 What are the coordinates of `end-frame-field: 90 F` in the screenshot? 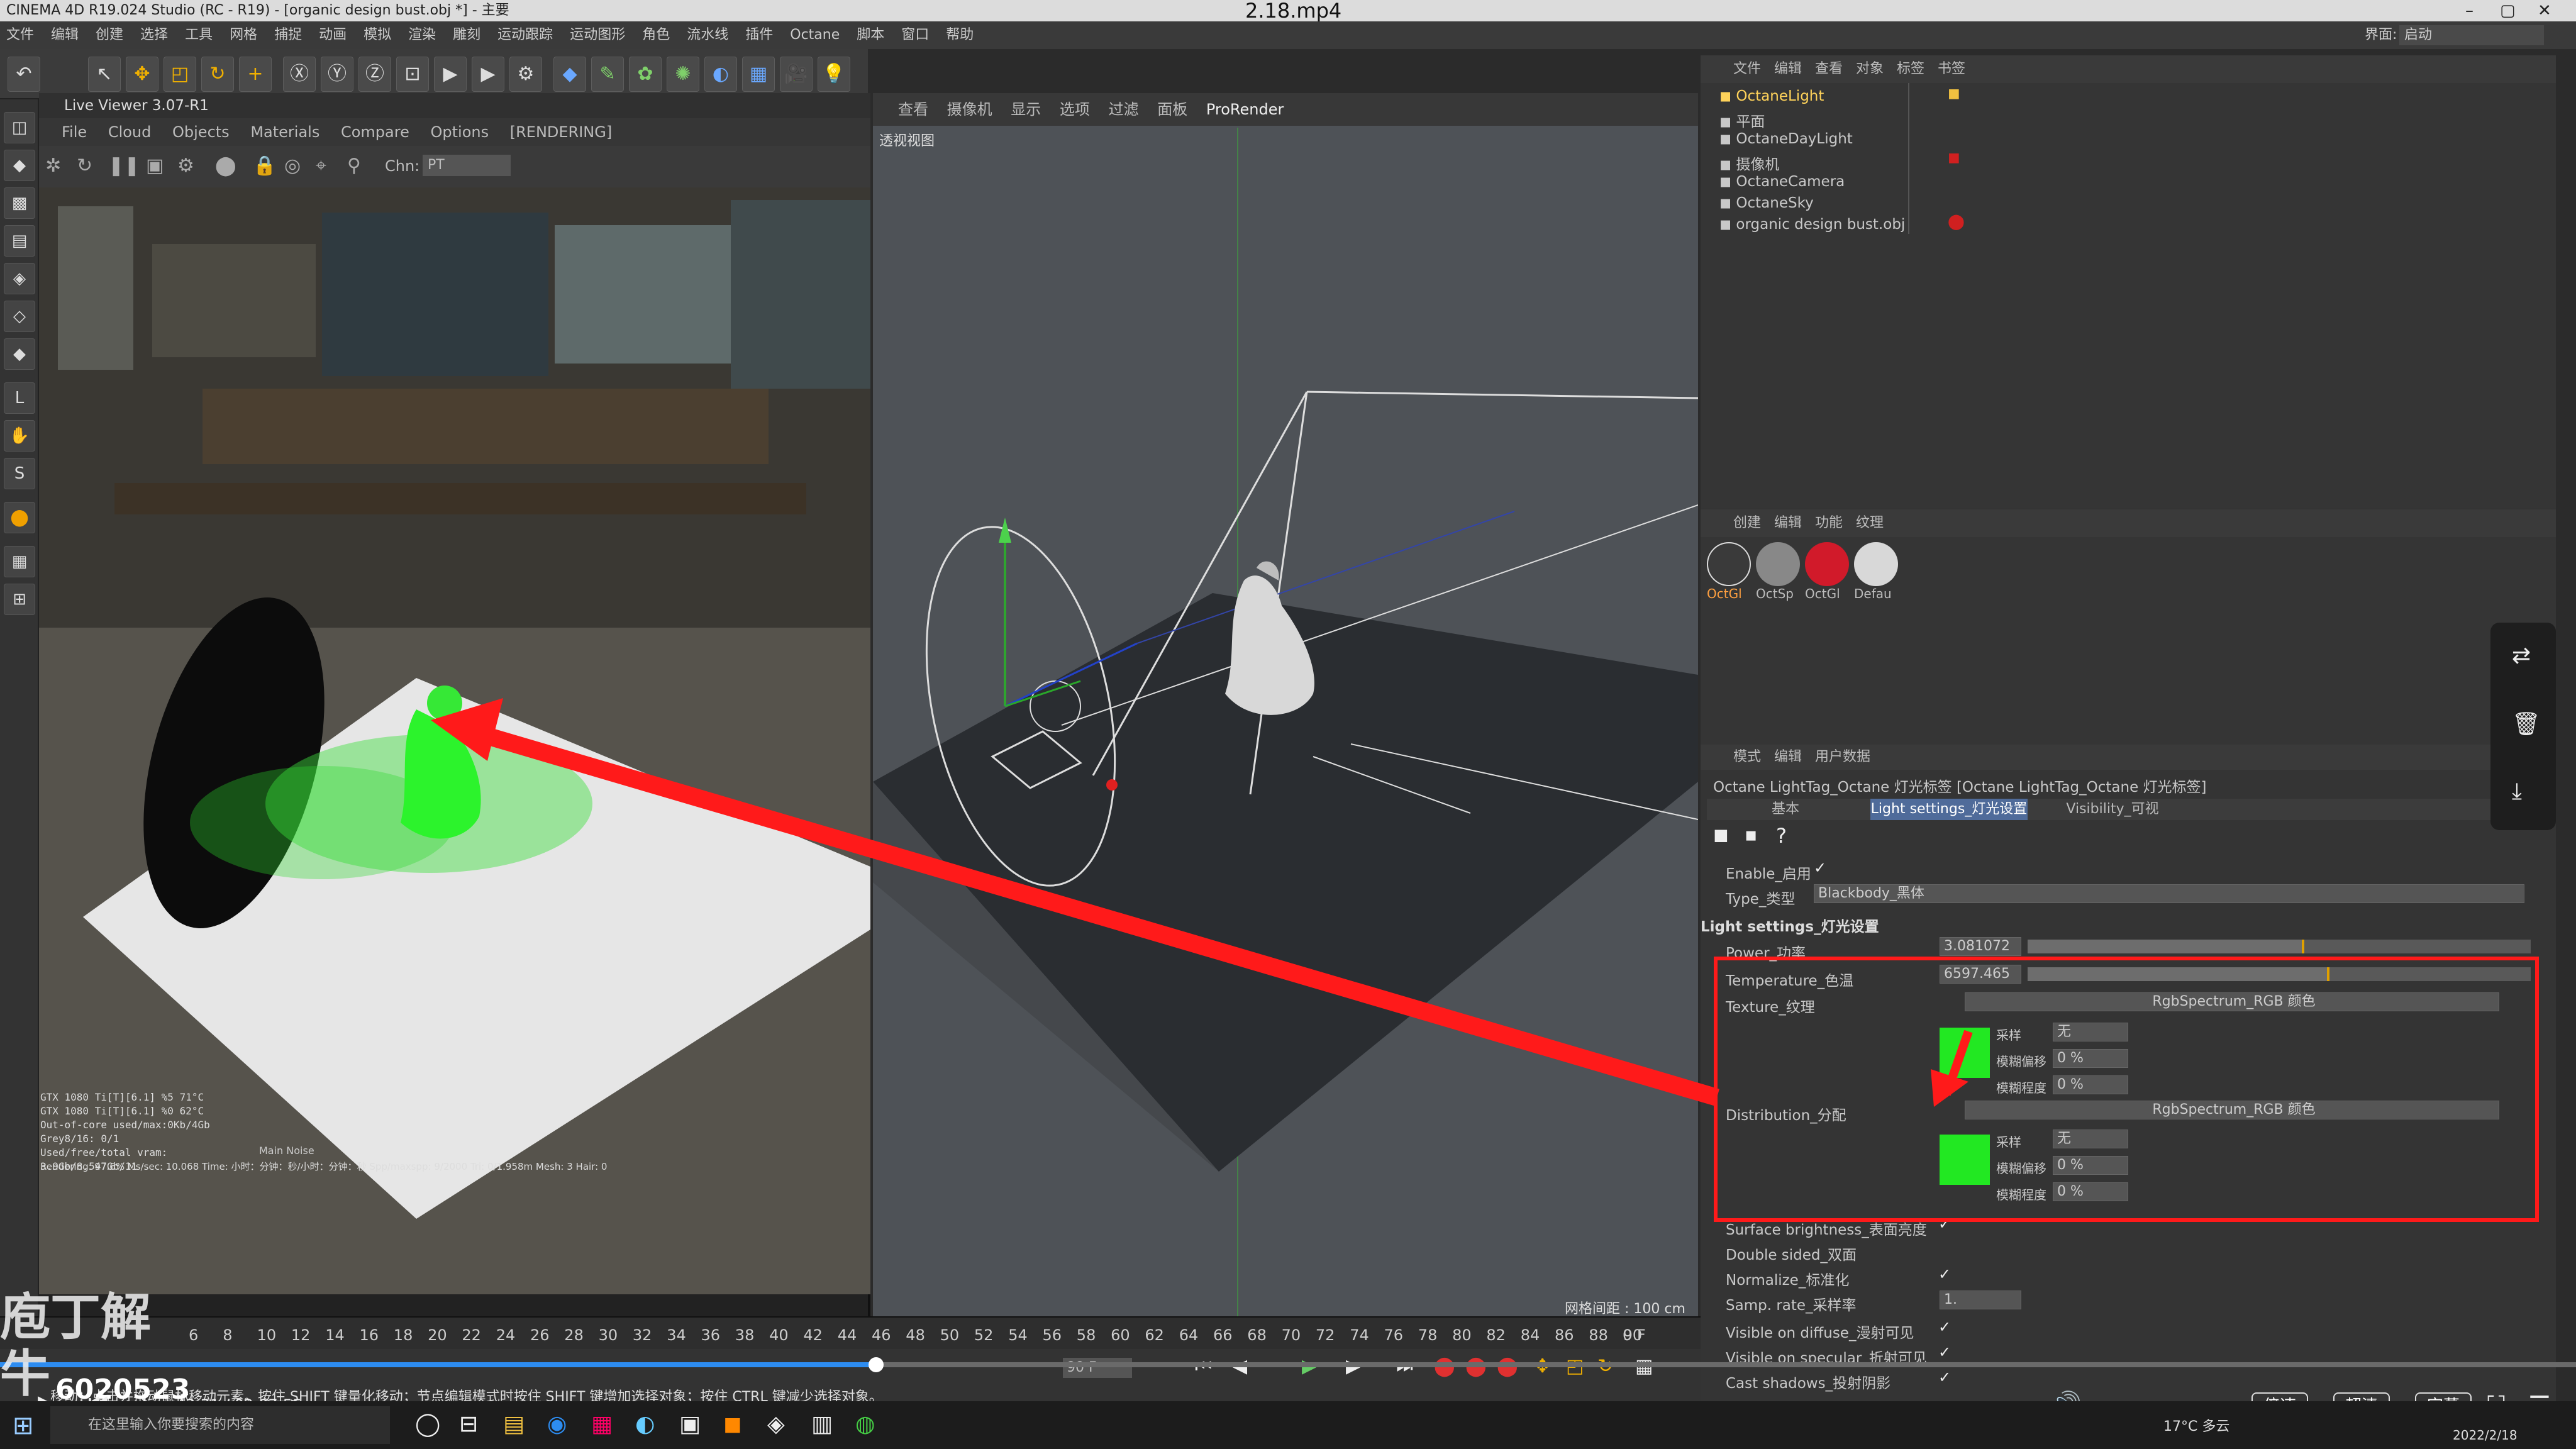 It's located at (1097, 1368).